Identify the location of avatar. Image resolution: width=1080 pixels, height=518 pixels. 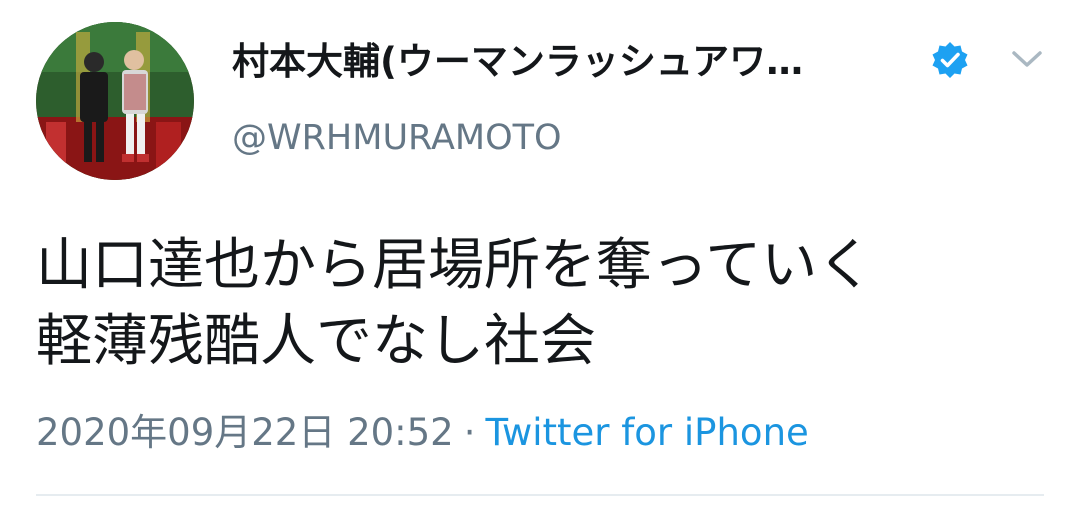
(115, 101).